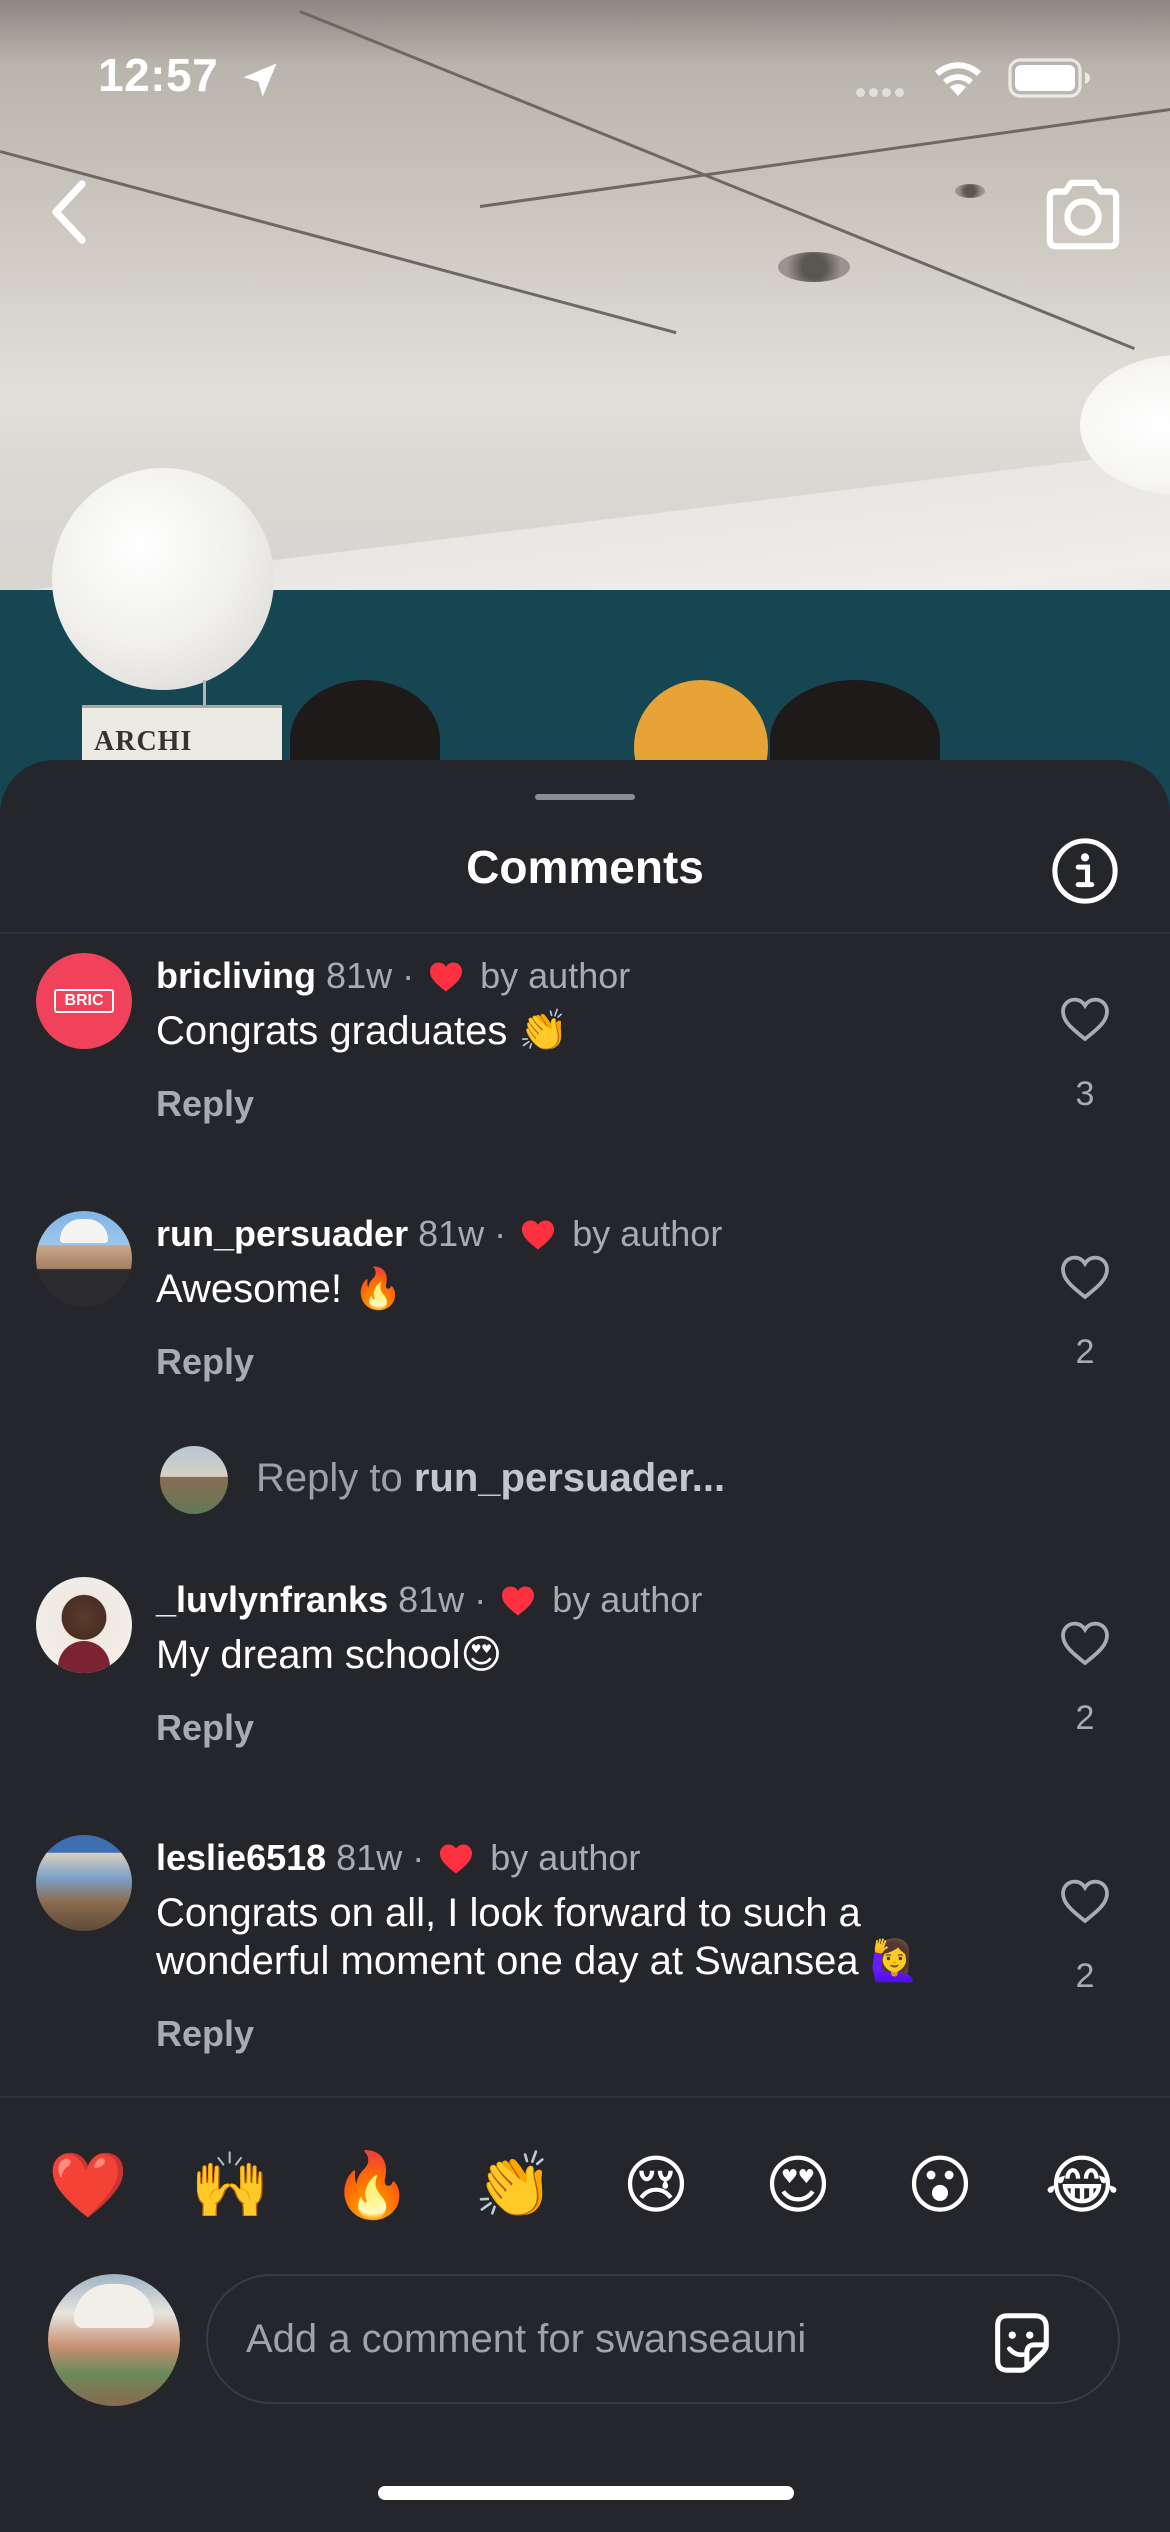 The image size is (1170, 2532). Describe the element at coordinates (585, 867) in the screenshot. I see `sheet-title: Comments` at that location.